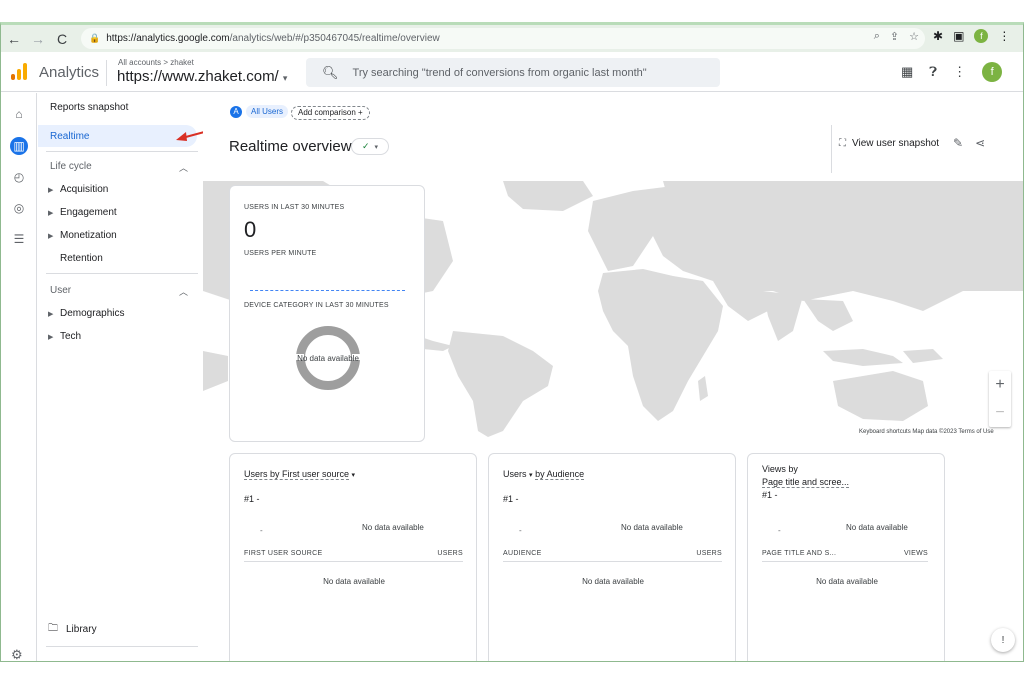 The image size is (1024, 683). I want to click on sidebar-item-engagement: ▶ Engagement, so click(82, 212).